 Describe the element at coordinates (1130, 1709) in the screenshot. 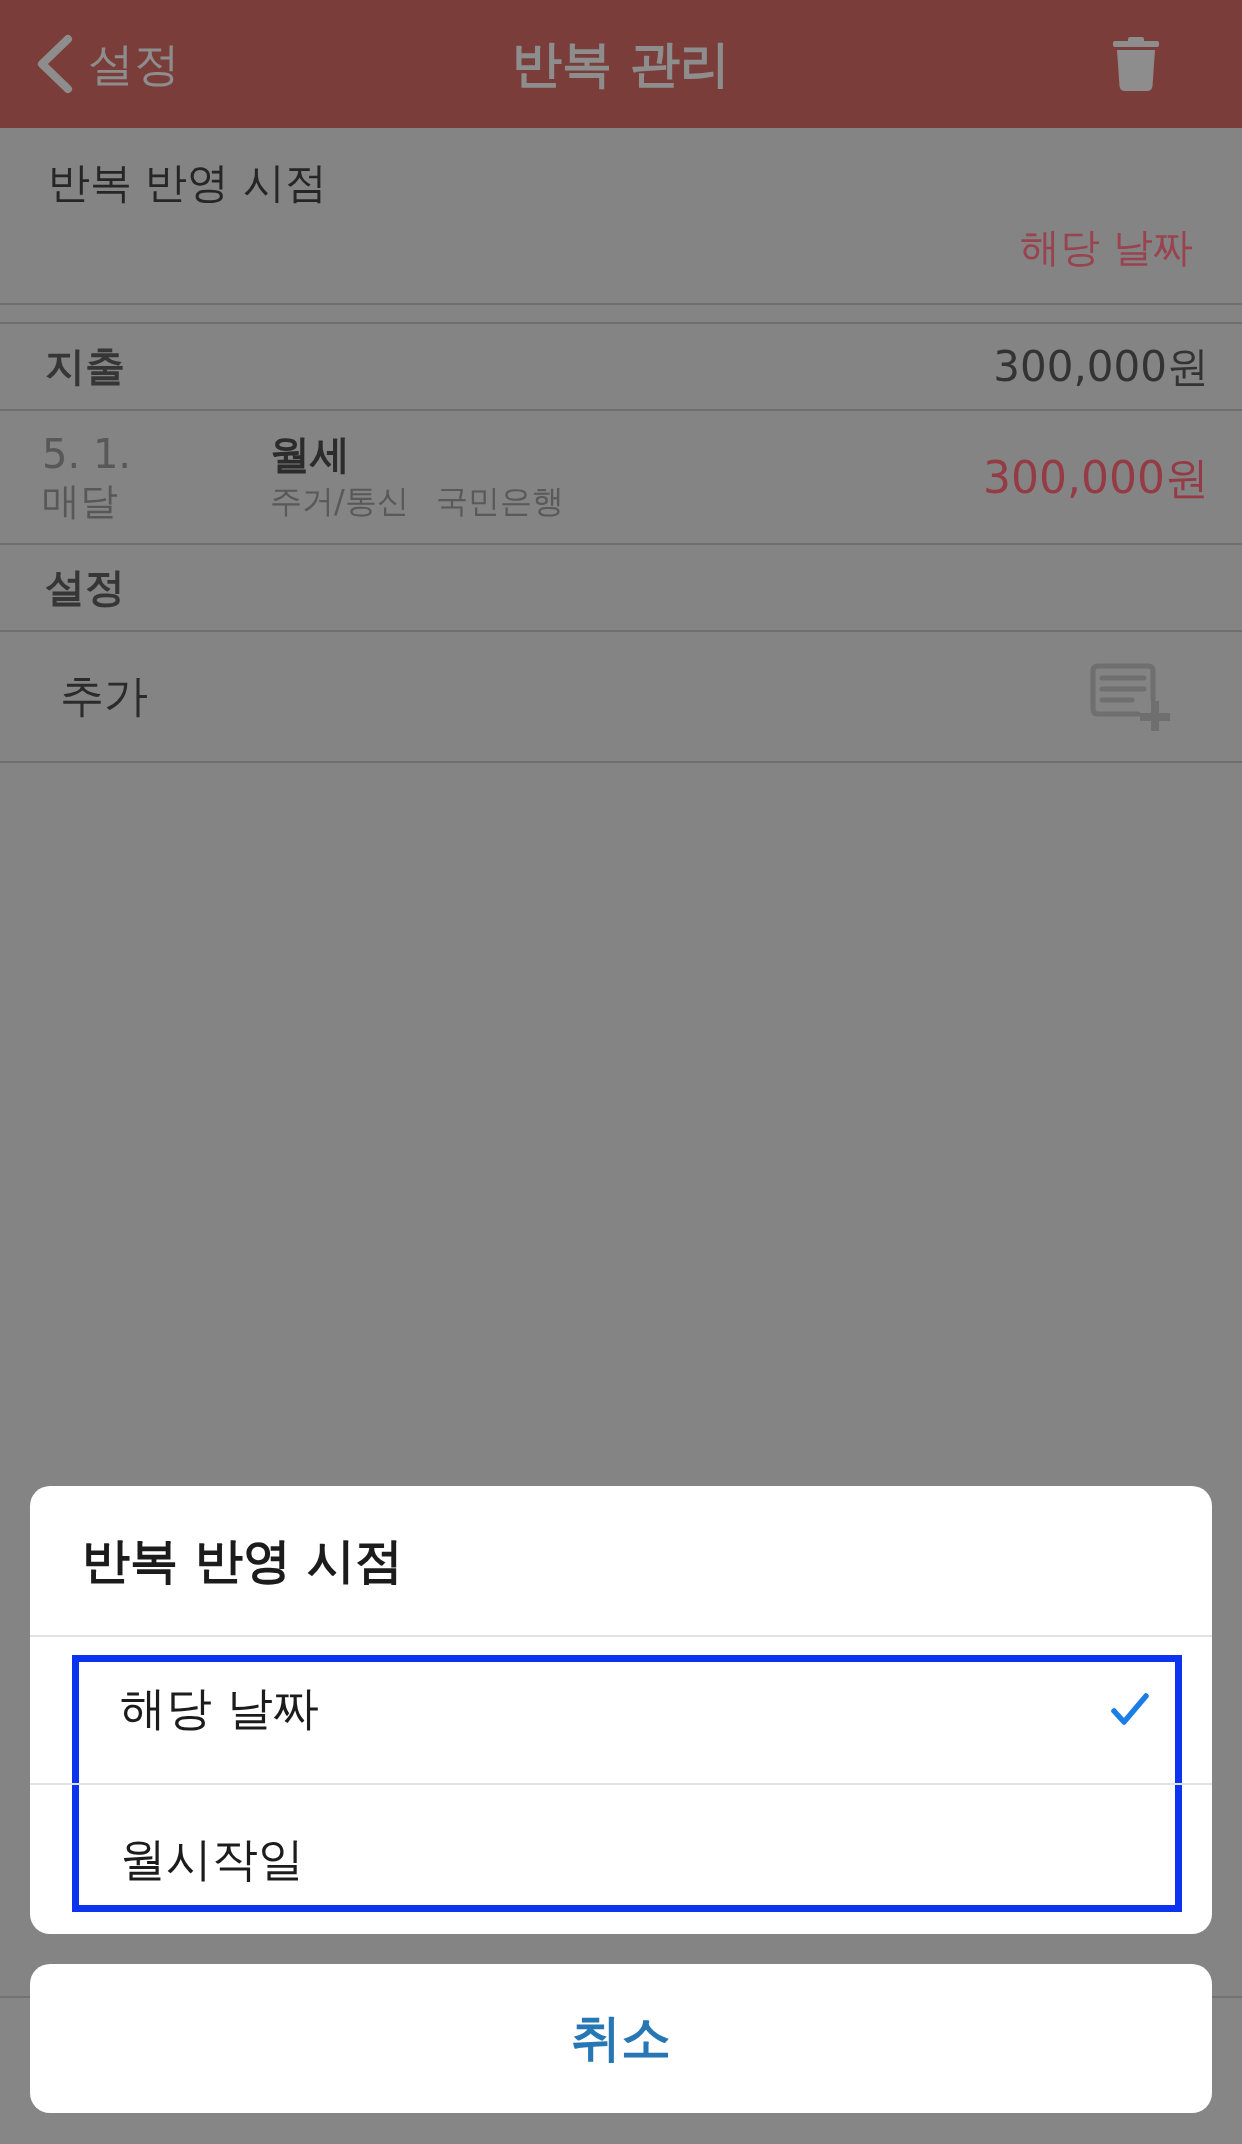

I see `checkmark-icon` at that location.